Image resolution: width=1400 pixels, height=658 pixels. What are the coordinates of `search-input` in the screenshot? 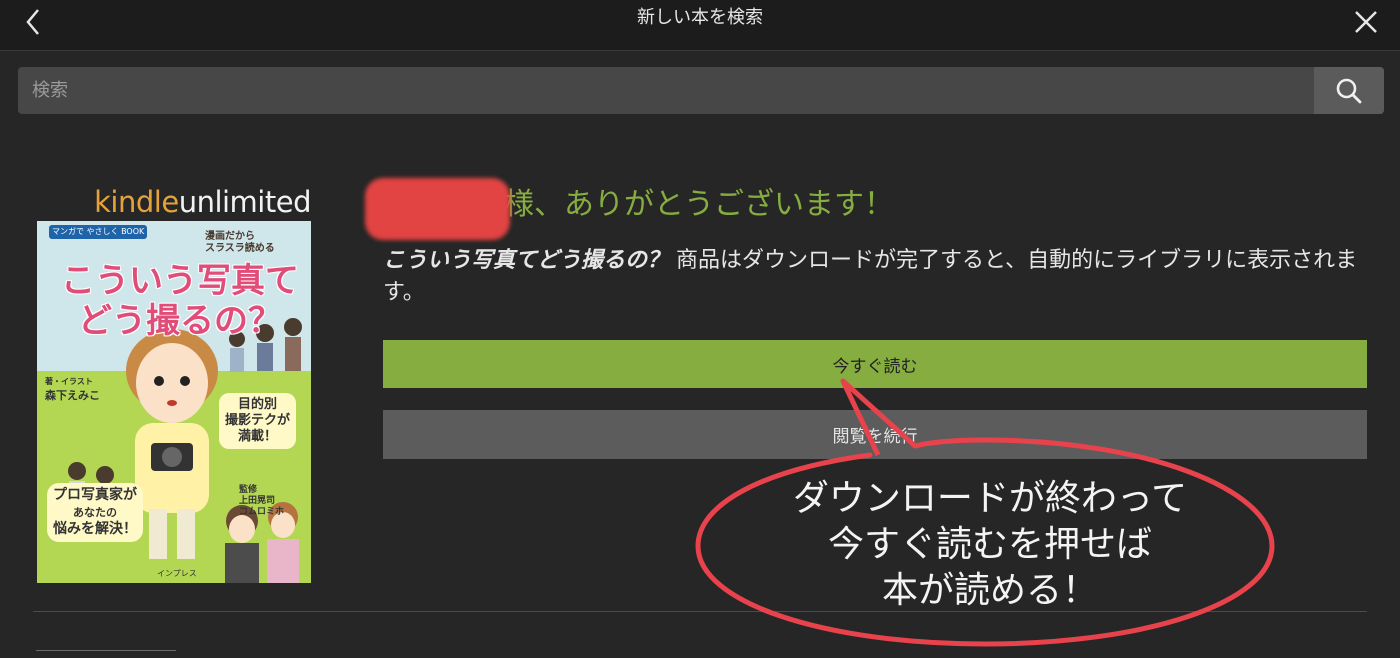 It's located at (666, 90).